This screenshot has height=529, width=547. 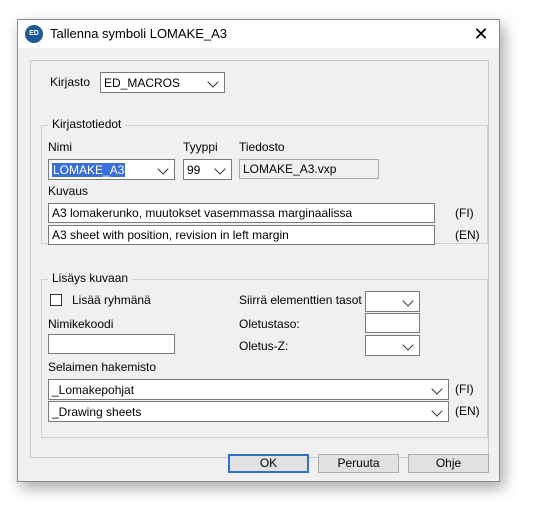 What do you see at coordinates (392, 323) in the screenshot?
I see `default-layer-input` at bounding box center [392, 323].